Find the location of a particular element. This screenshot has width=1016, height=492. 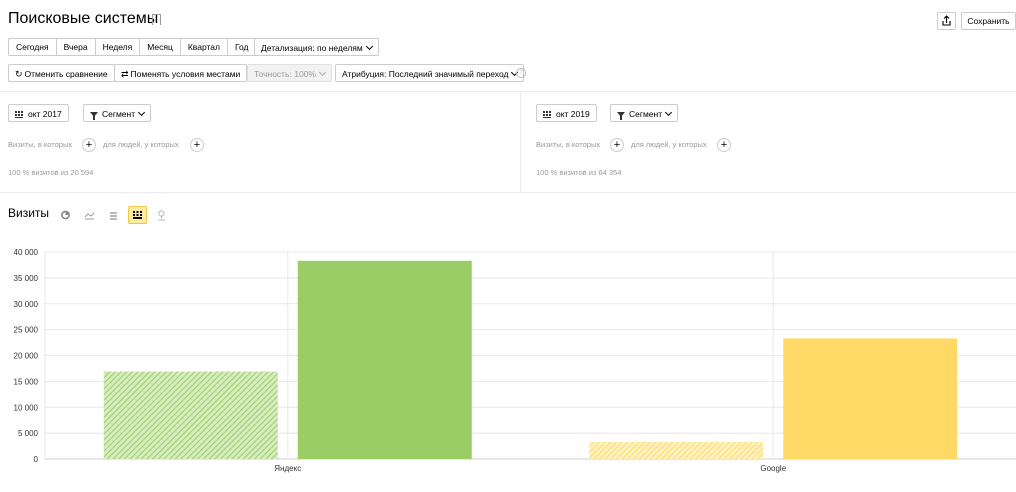

x-category-label: Google is located at coordinates (773, 468).